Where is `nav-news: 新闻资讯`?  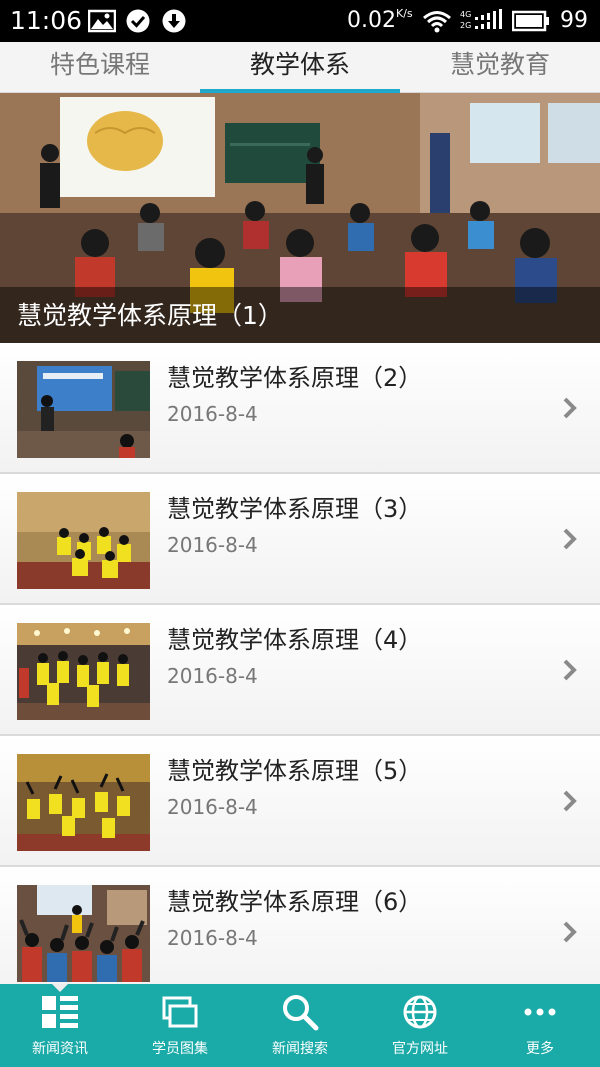 nav-news: 新闻资讯 is located at coordinates (60, 1025).